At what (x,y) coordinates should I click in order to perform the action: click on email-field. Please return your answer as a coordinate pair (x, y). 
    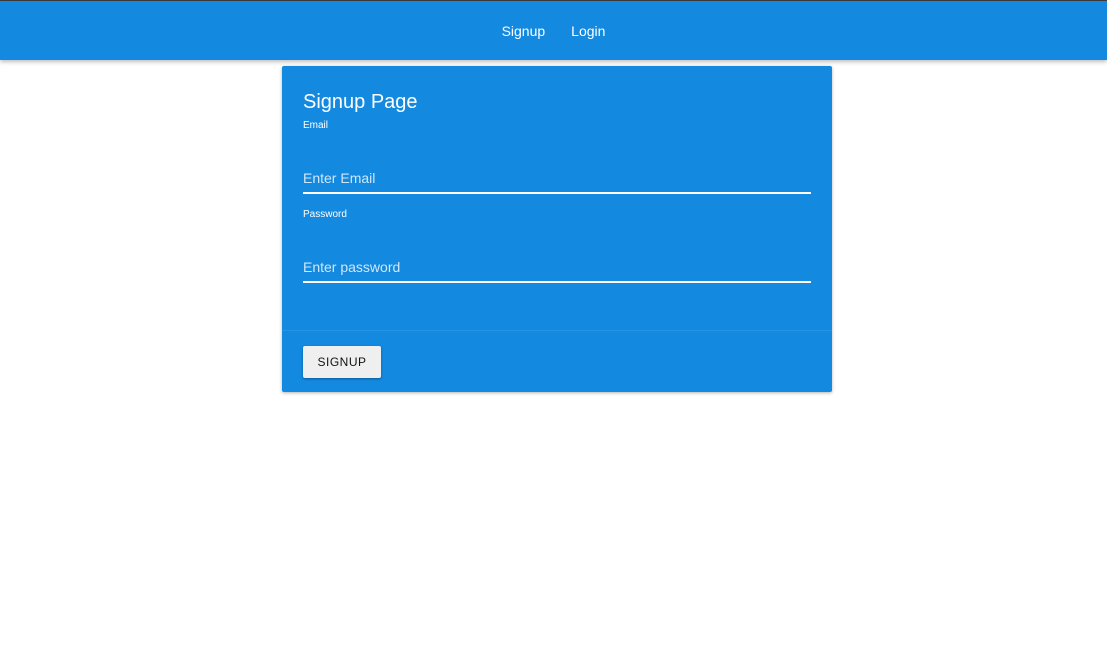
    Looking at the image, I should click on (557, 179).